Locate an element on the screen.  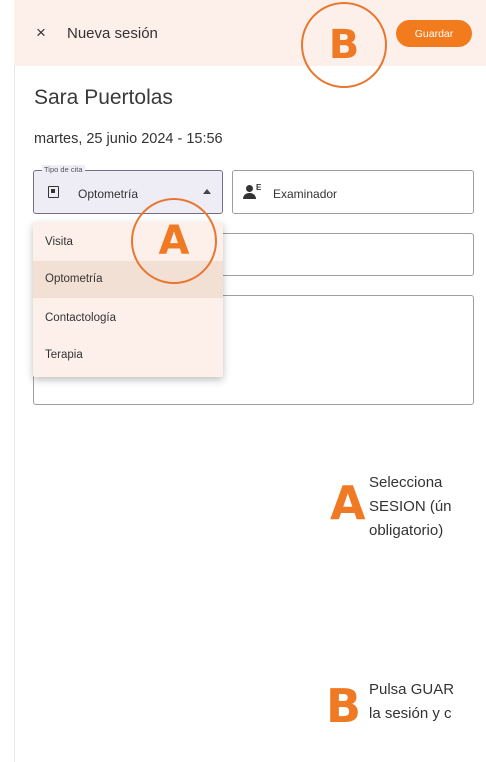
instruction-a: Selecciona SESION (ún obligatorio) is located at coordinates (427, 507).